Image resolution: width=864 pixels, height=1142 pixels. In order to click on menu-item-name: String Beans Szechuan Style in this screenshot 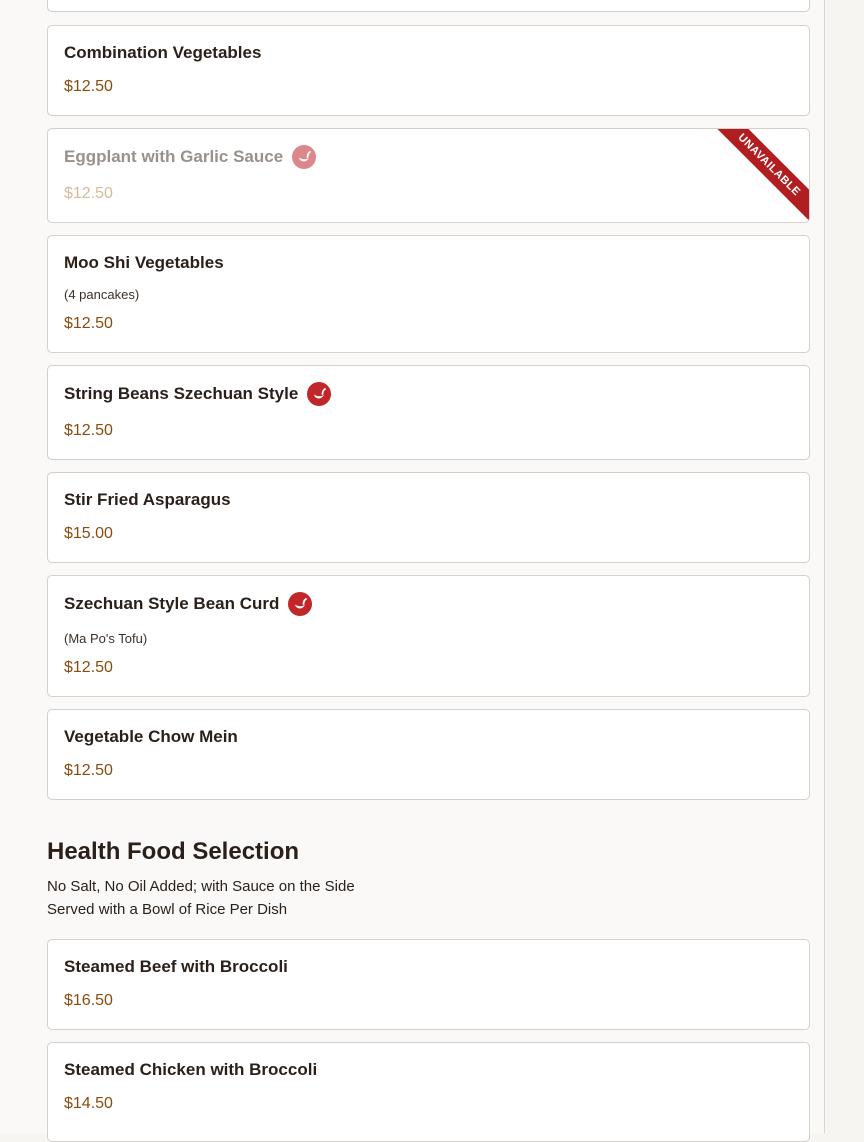, I will do `click(198, 394)`.